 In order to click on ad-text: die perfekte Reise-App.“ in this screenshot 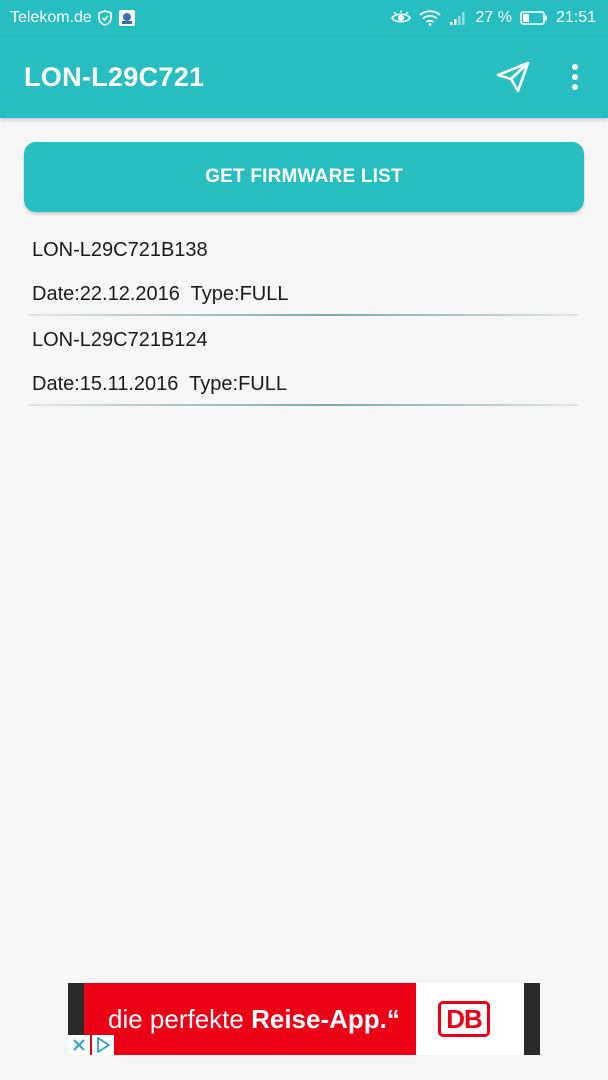, I will do `click(254, 1019)`.